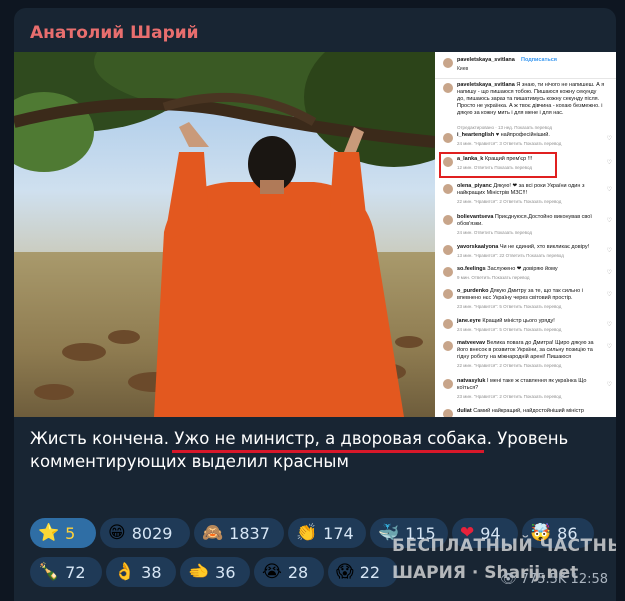 This screenshot has height=601, width=625. I want to click on reaction-count: 38, so click(151, 572).